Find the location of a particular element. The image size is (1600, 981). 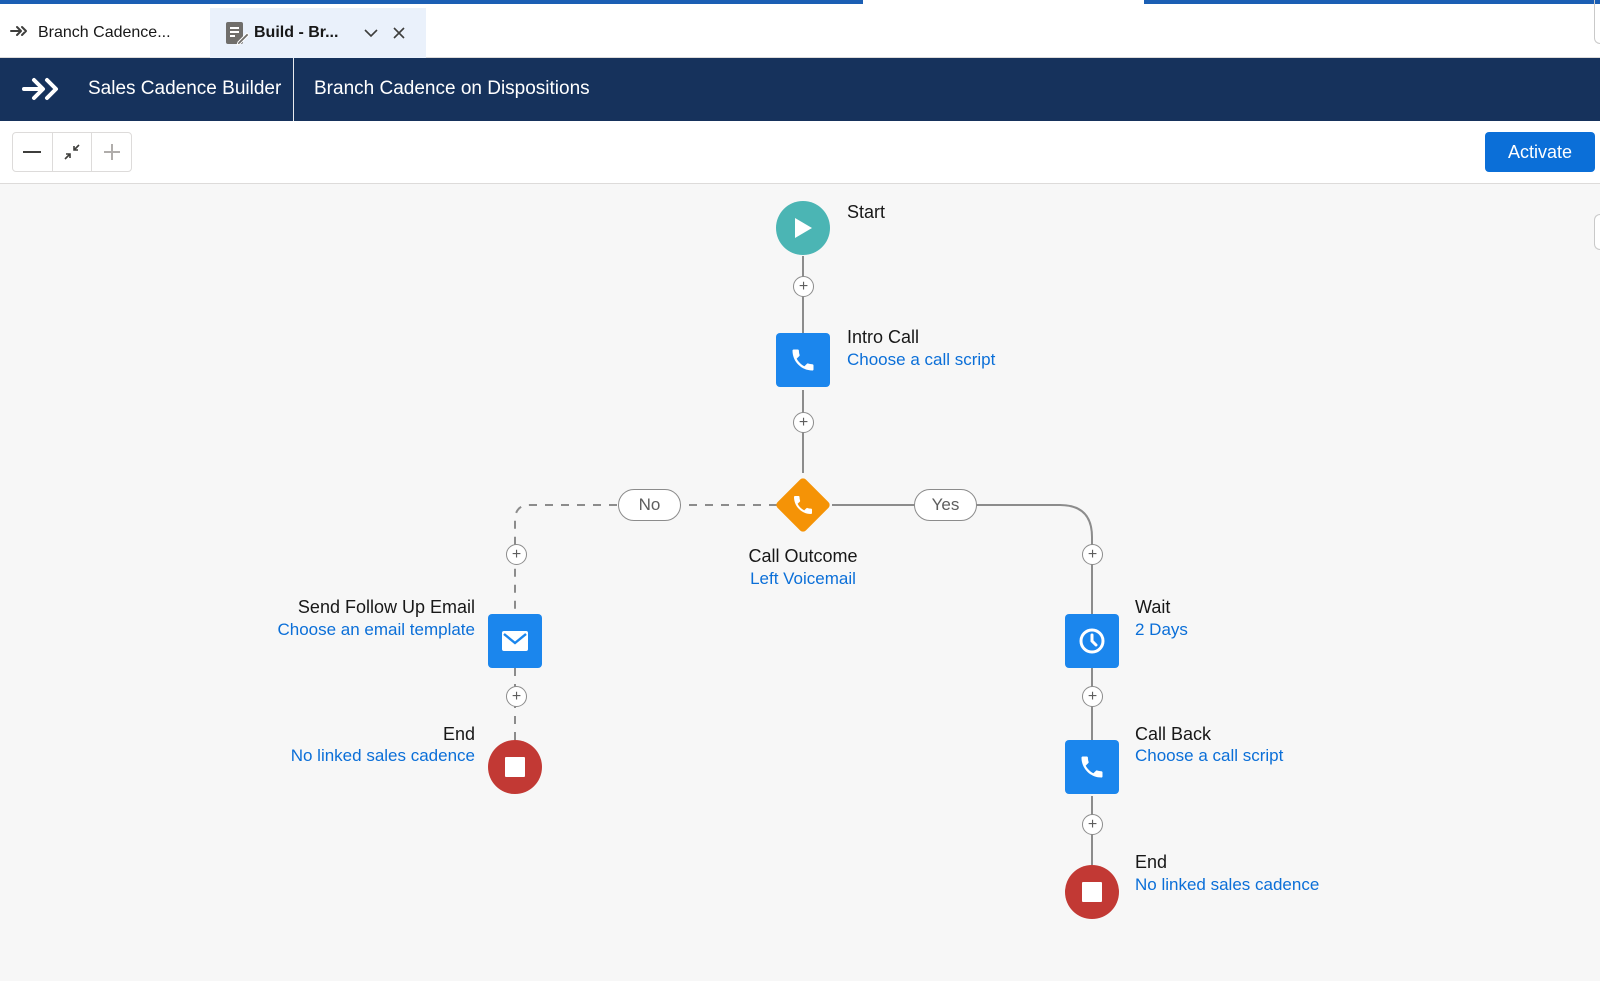

chevron-down-icon is located at coordinates (371, 34).